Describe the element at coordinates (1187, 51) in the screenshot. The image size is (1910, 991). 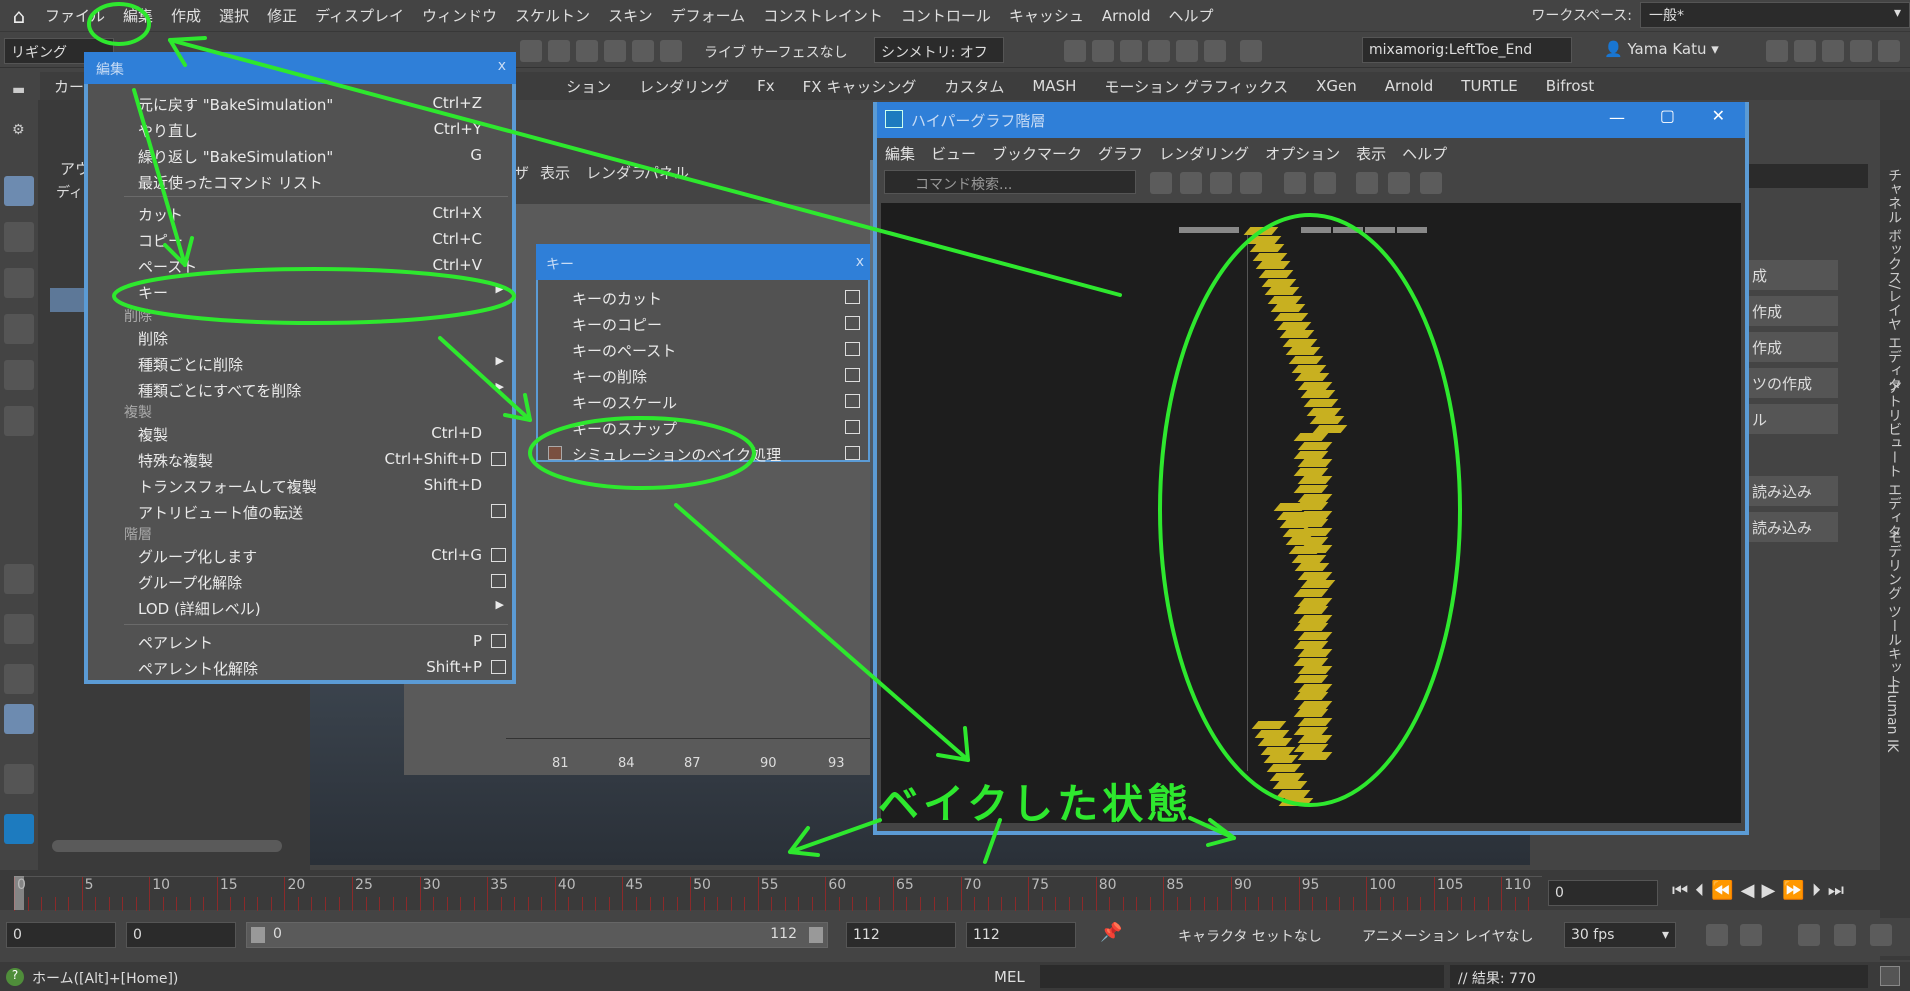
I see `hypershade-icon` at that location.